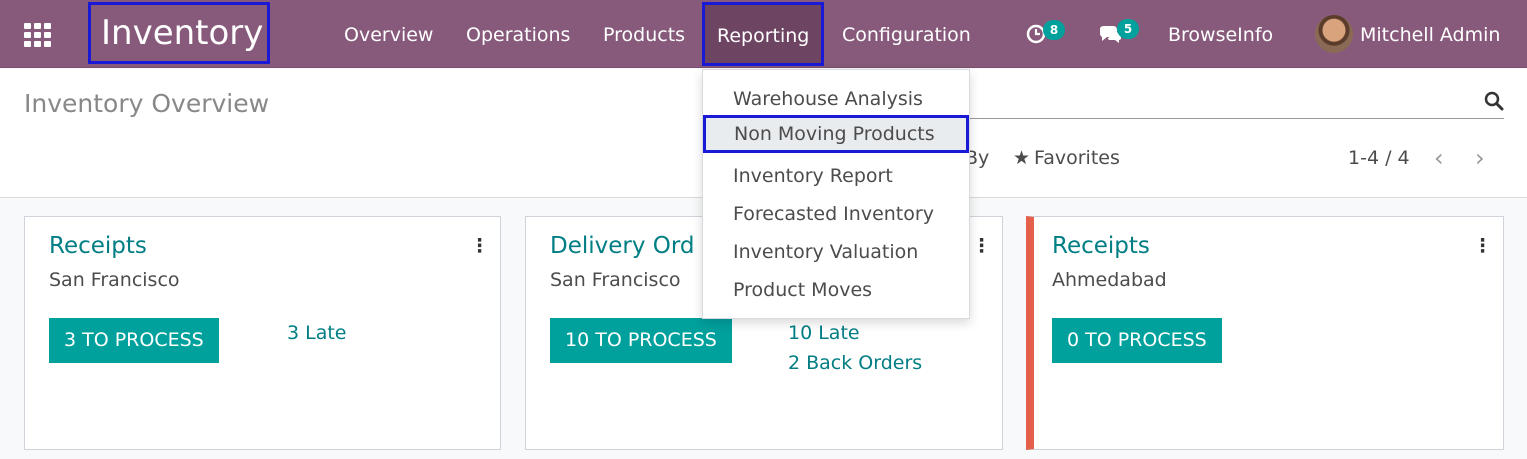  Describe the element at coordinates (824, 333) in the screenshot. I see `late-link: 10 Late` at that location.